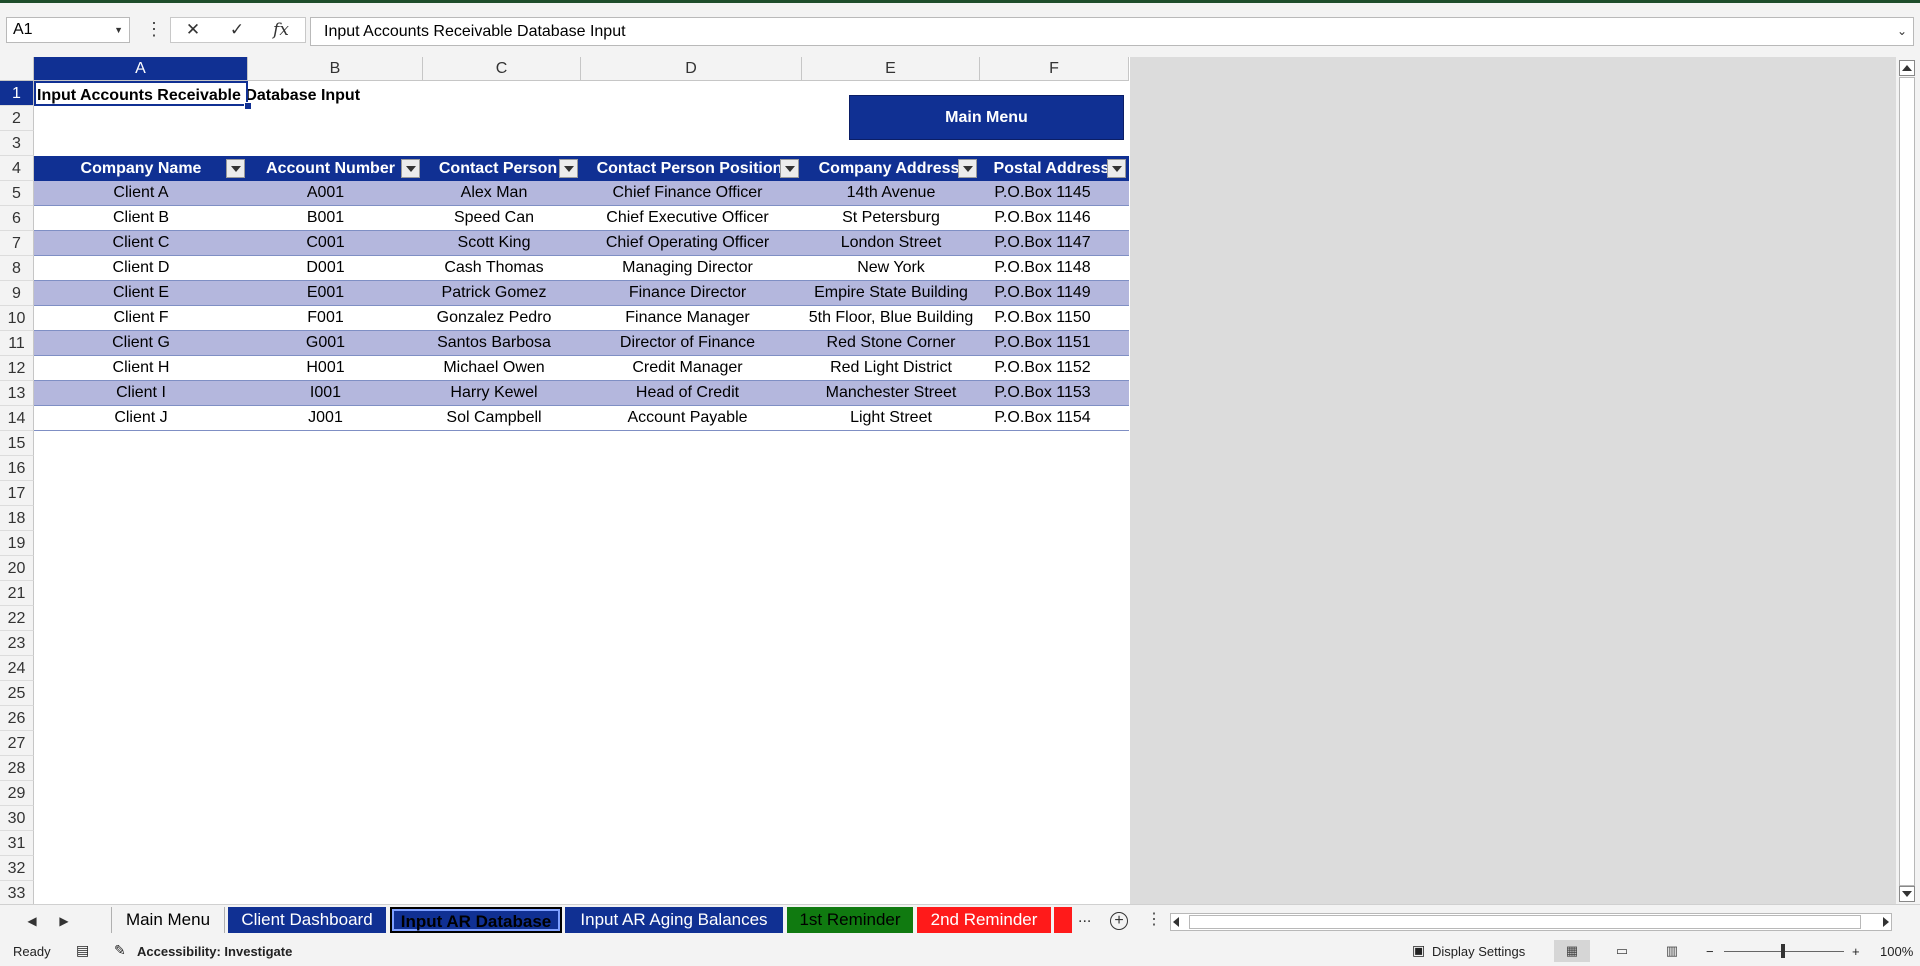  Describe the element at coordinates (82, 950) in the screenshot. I see `macro-recording-icon: ▤` at that location.